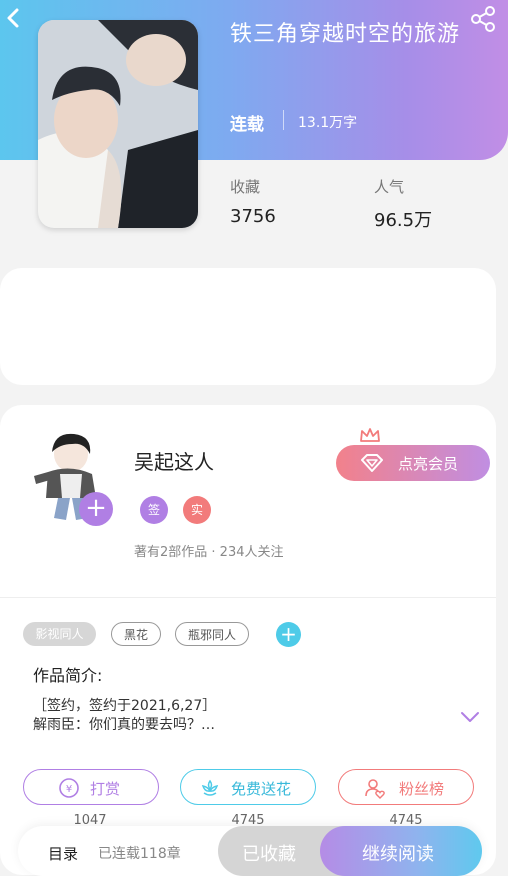 The image size is (508, 876). Describe the element at coordinates (403, 220) in the screenshot. I see `popularity-value: 96.5万` at that location.